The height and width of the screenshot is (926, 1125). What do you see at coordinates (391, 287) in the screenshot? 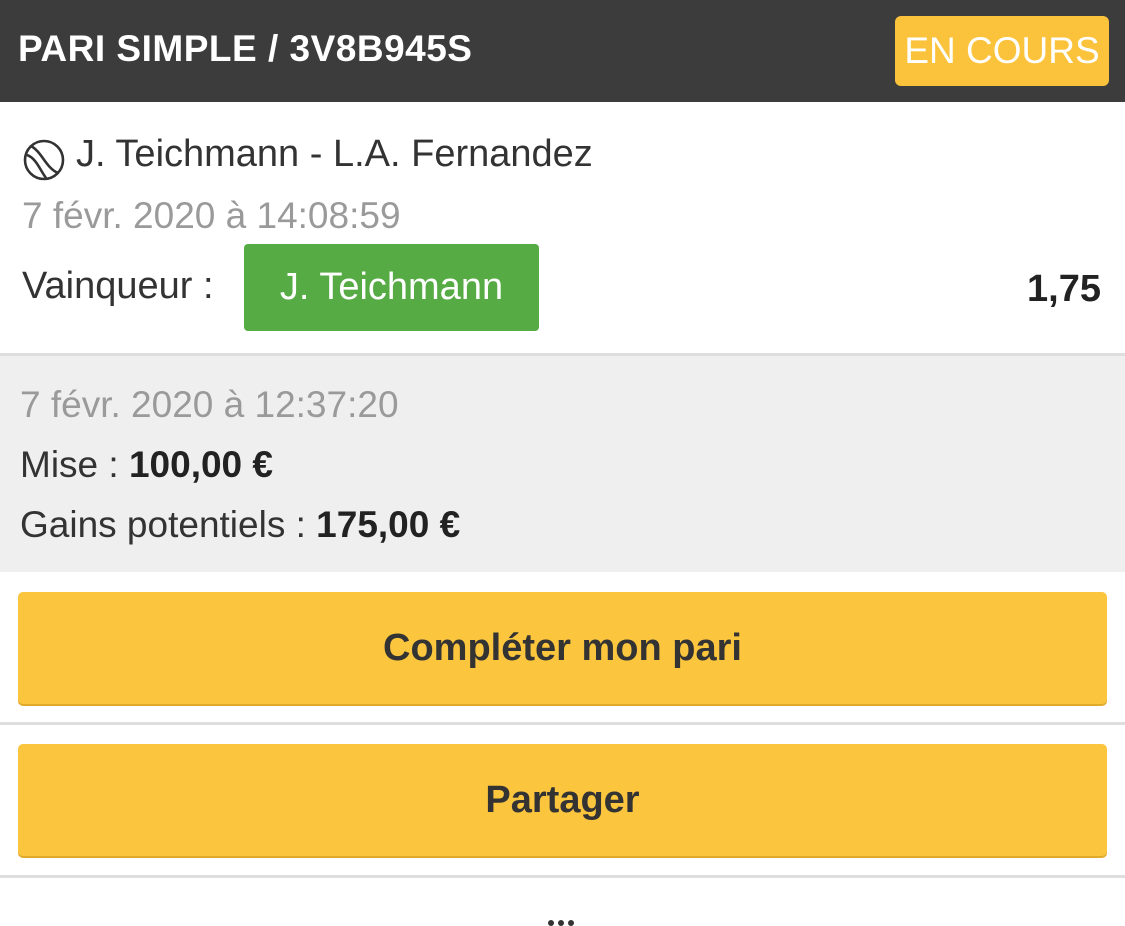
I see `selection-badge: J. Teichmann` at bounding box center [391, 287].